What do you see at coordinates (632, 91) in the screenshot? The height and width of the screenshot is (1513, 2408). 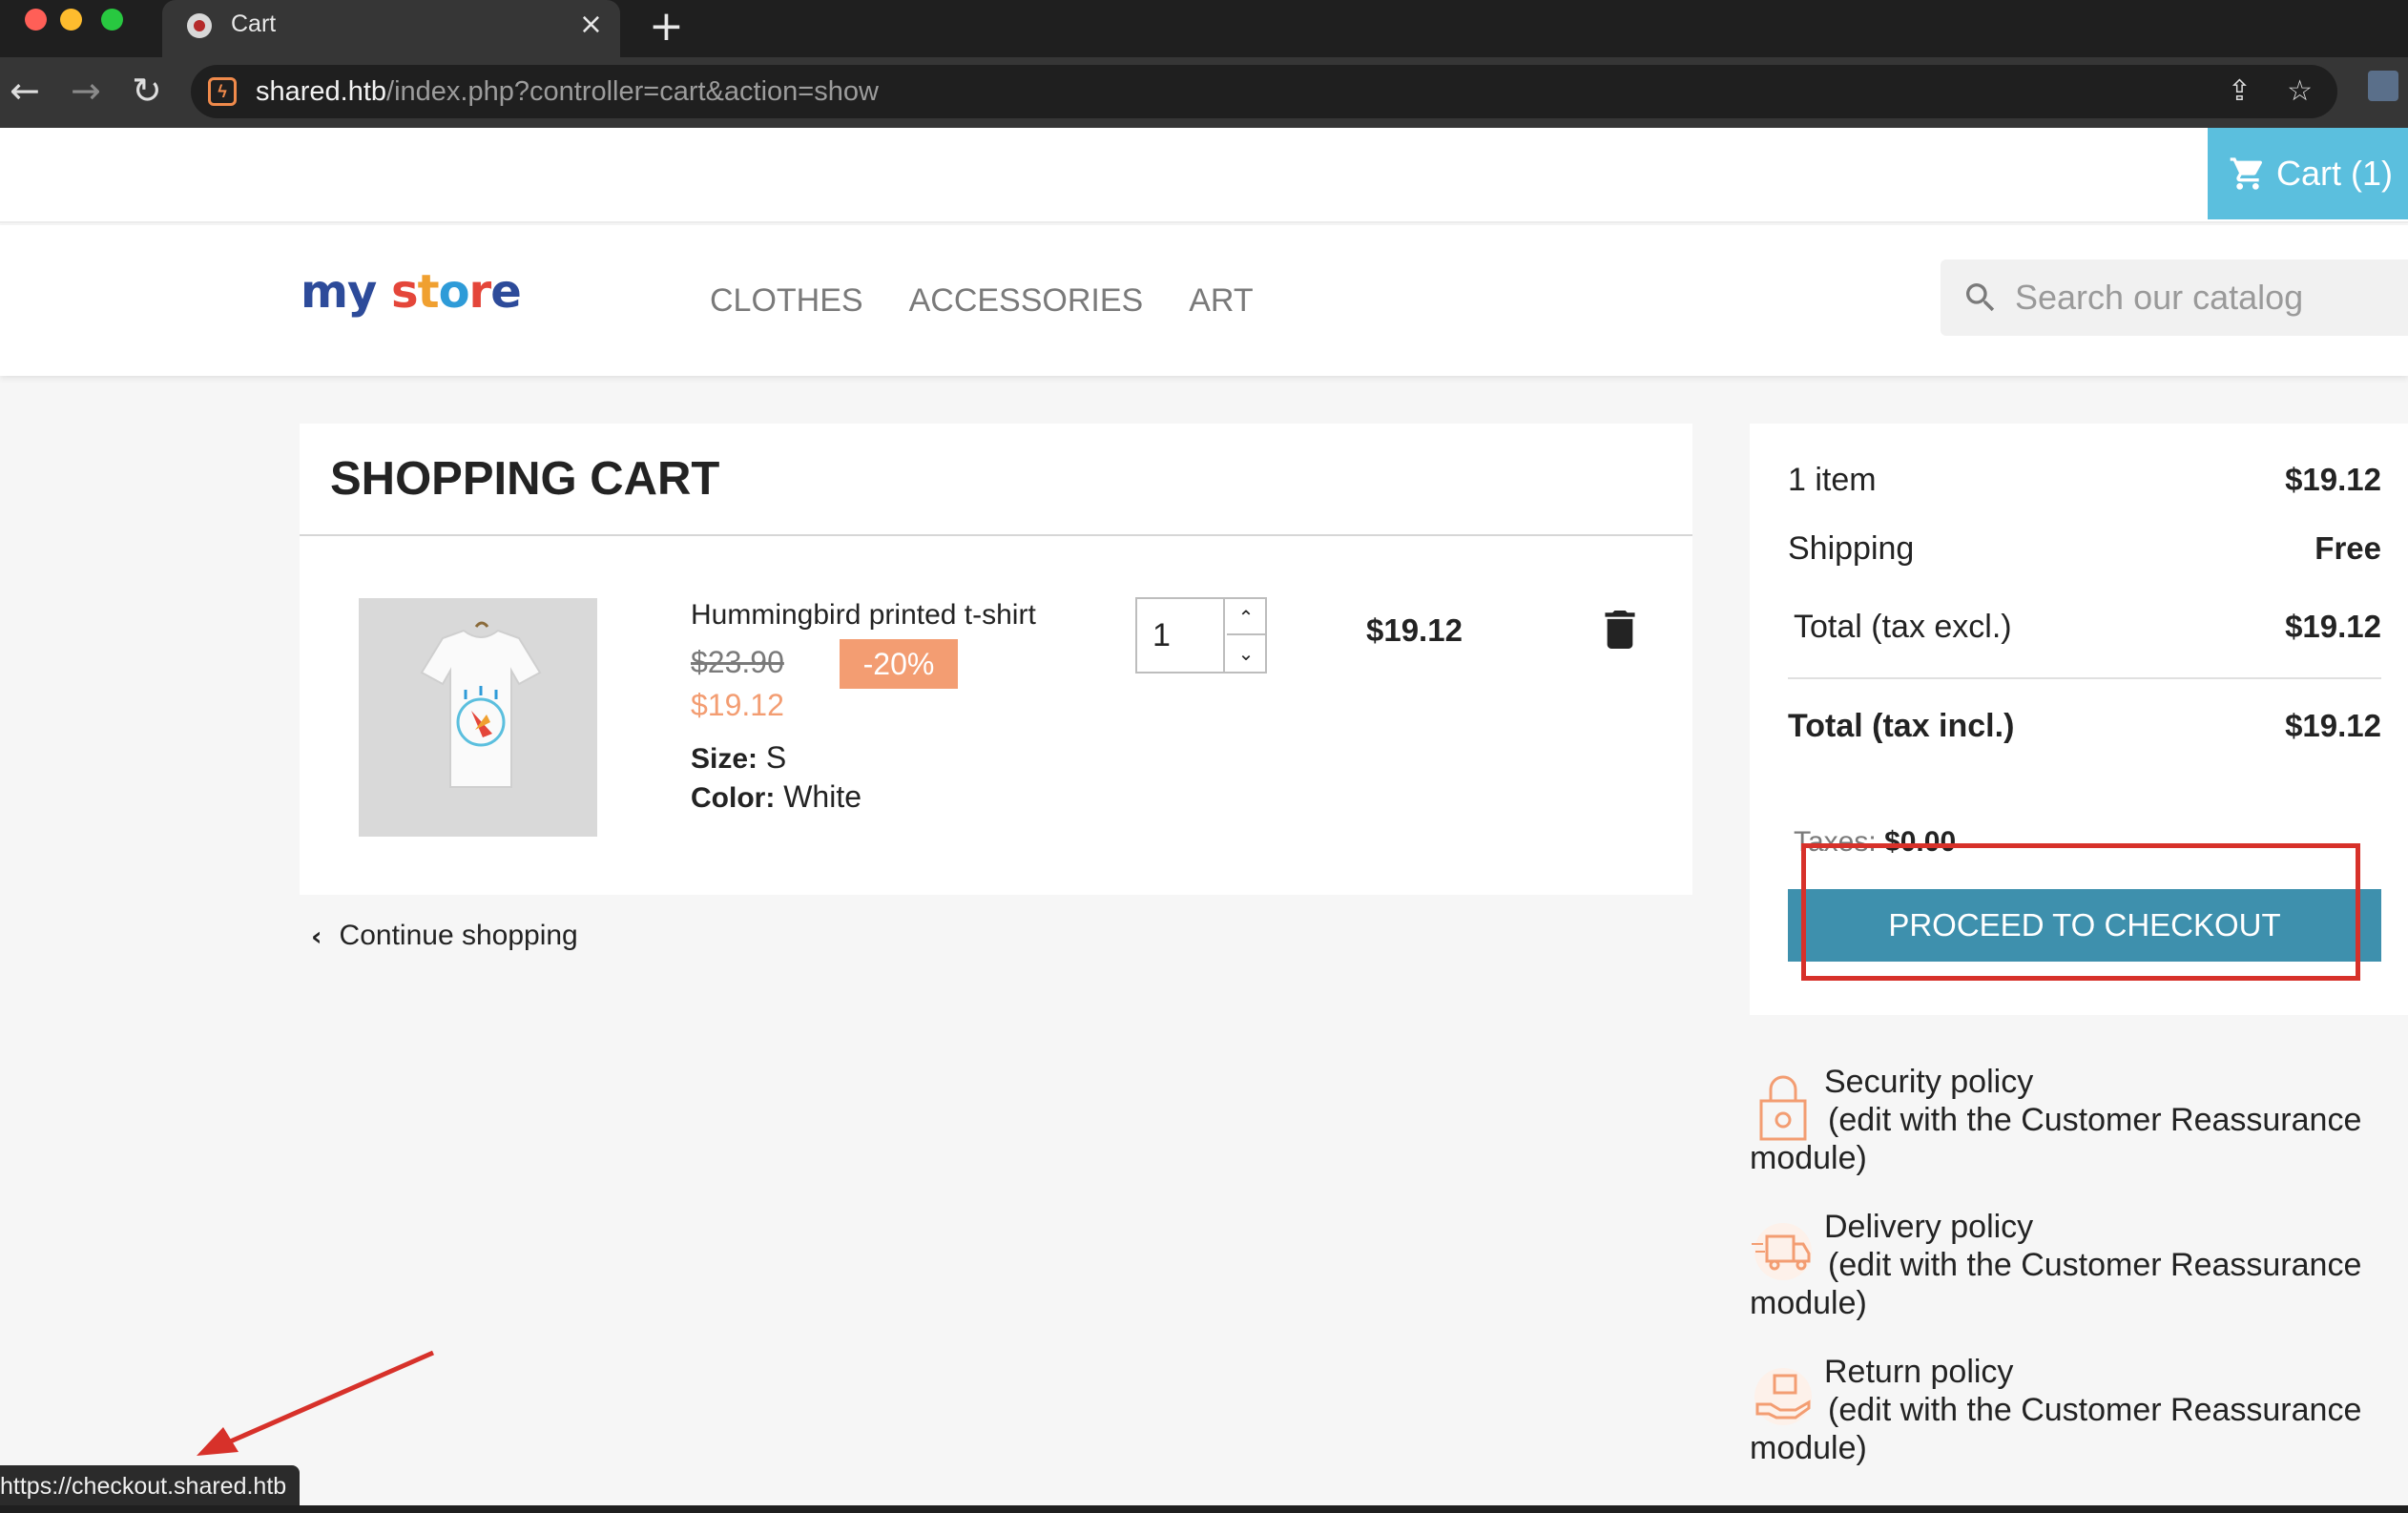 I see `url-path: /index.php?controller=cart&action=show` at bounding box center [632, 91].